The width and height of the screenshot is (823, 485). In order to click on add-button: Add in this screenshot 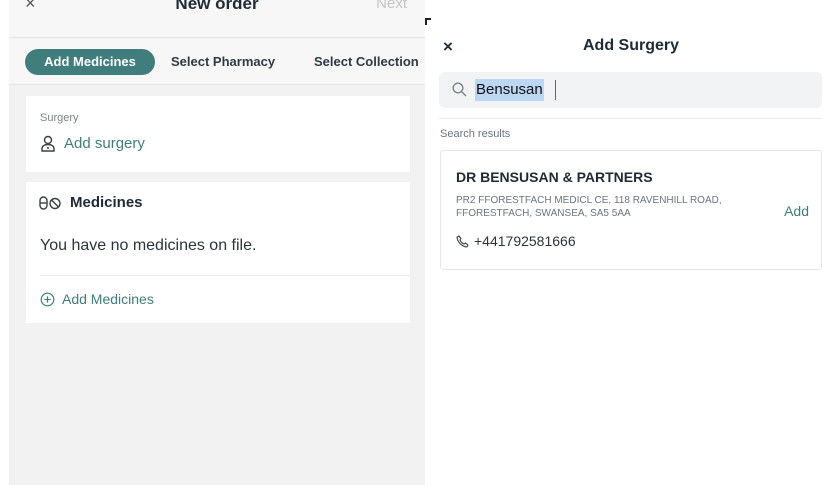, I will do `click(796, 211)`.